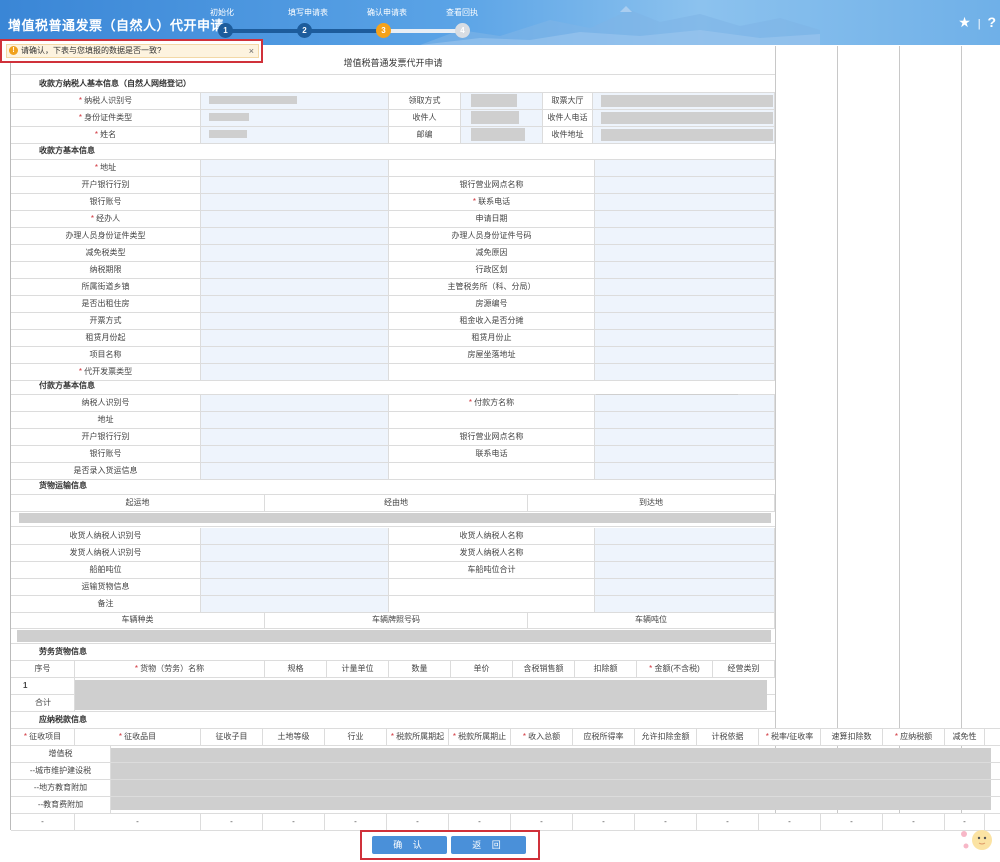 The width and height of the screenshot is (1000, 862). Describe the element at coordinates (296, 669) in the screenshot. I see `goods-col-header: 规格` at that location.